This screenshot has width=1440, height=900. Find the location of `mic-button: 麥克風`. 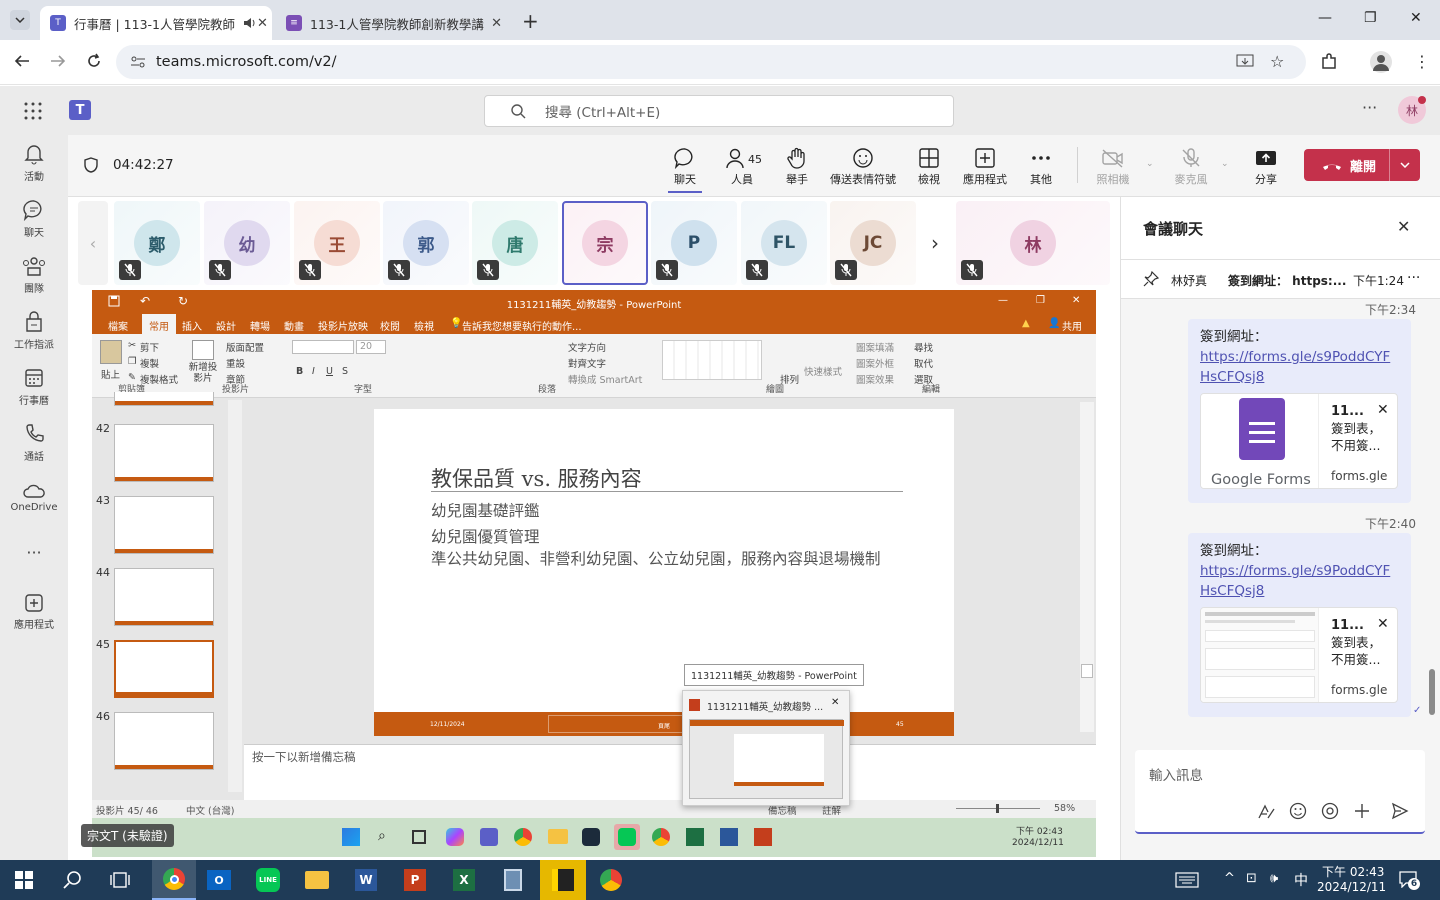

mic-button: 麥克風 is located at coordinates (1191, 167).